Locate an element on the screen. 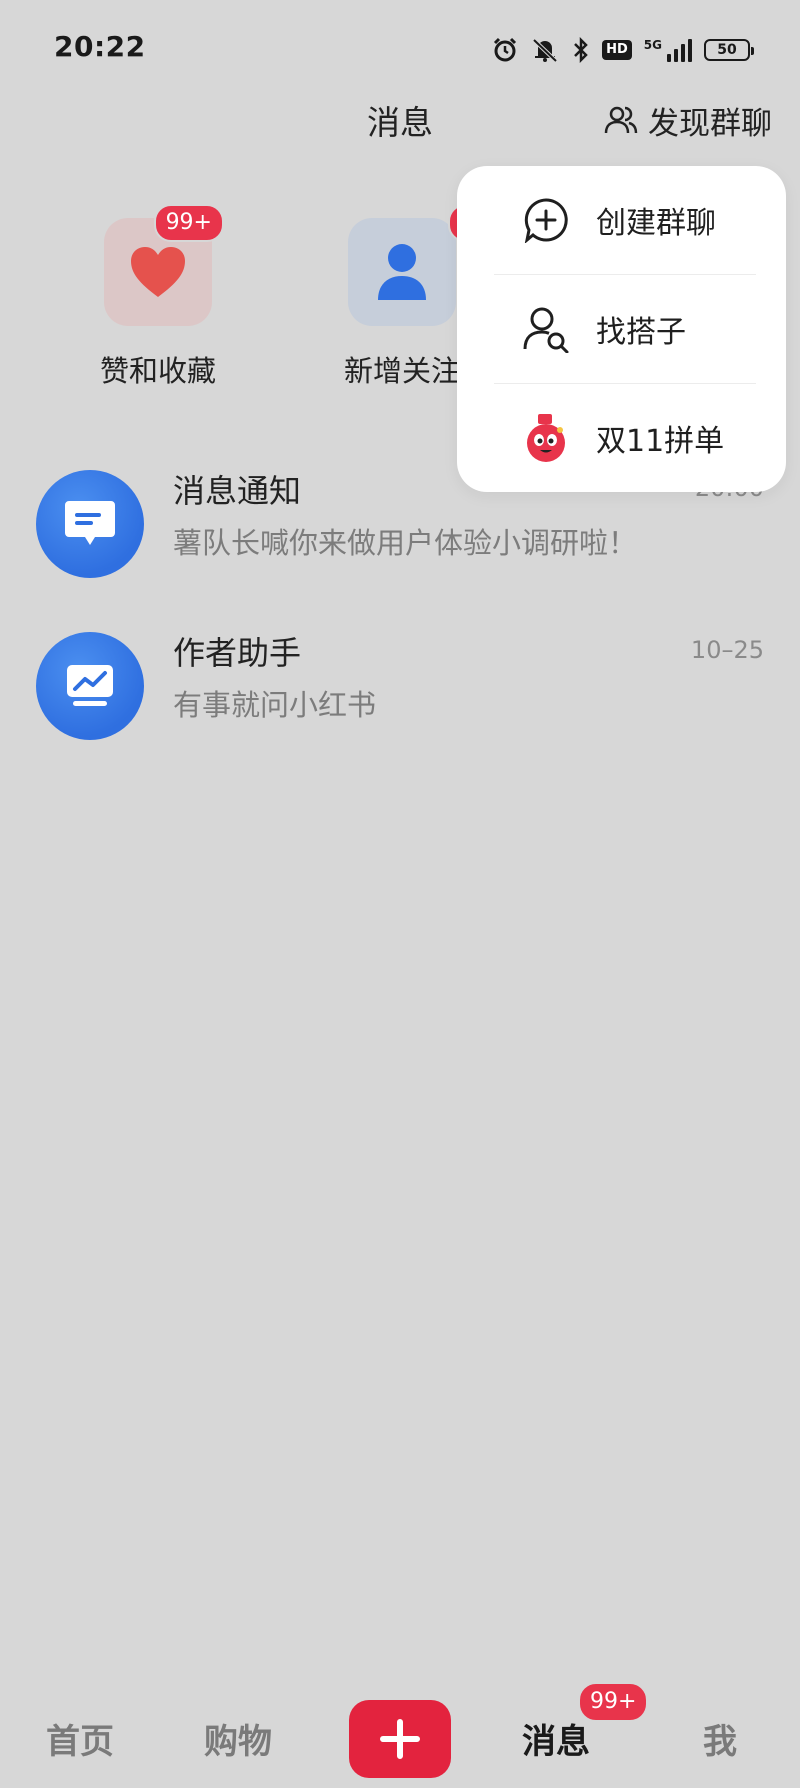 The height and width of the screenshot is (1788, 800). tile-likes-favorites: 99+ 赞和收藏 is located at coordinates (158, 297).